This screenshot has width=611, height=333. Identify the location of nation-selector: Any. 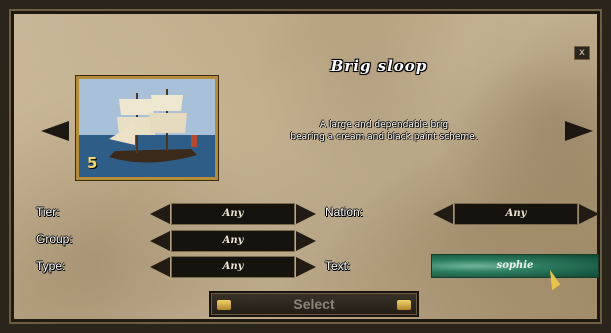
(516, 214).